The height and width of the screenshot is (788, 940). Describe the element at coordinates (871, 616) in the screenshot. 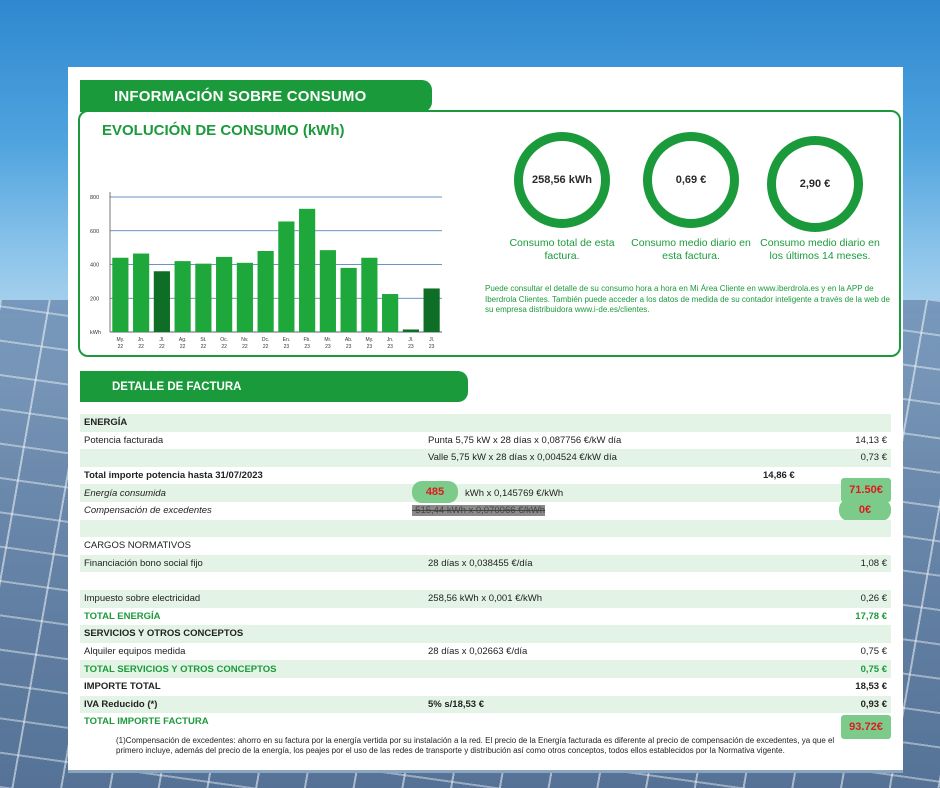

I see `row-amount: 17,78 €` at that location.